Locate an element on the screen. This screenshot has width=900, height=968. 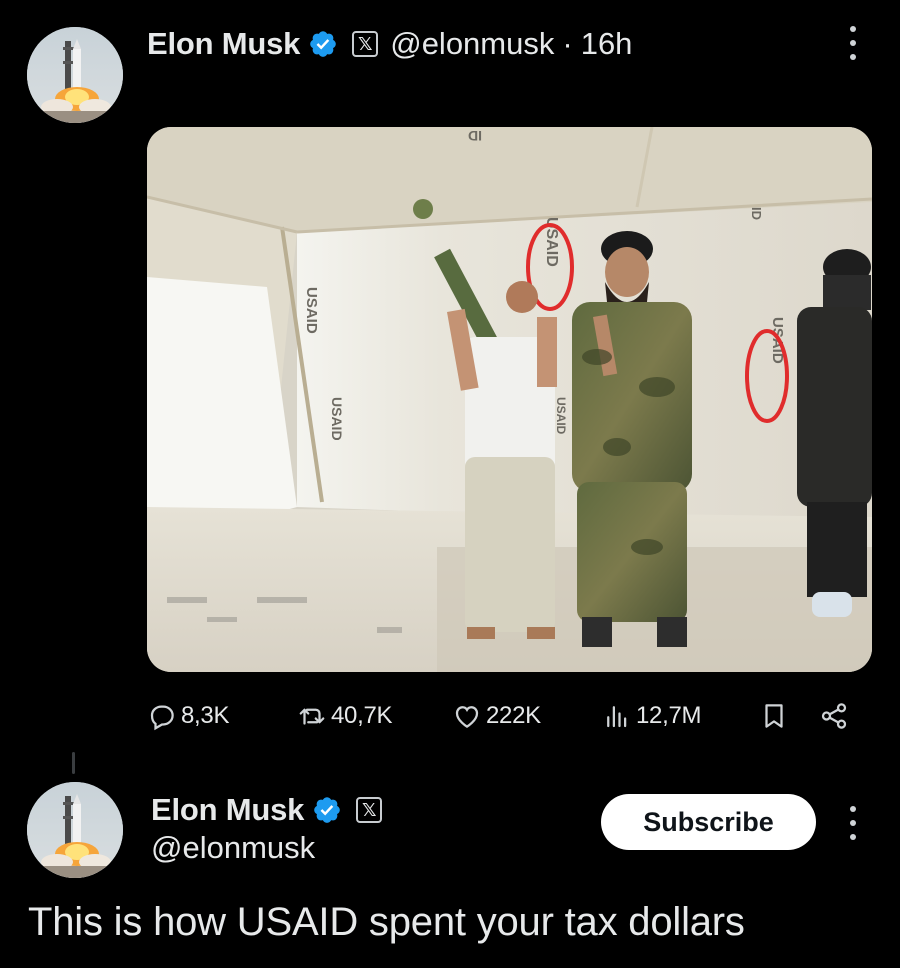
reply-header: Elon Musk 𝕏 is located at coordinates (267, 810).